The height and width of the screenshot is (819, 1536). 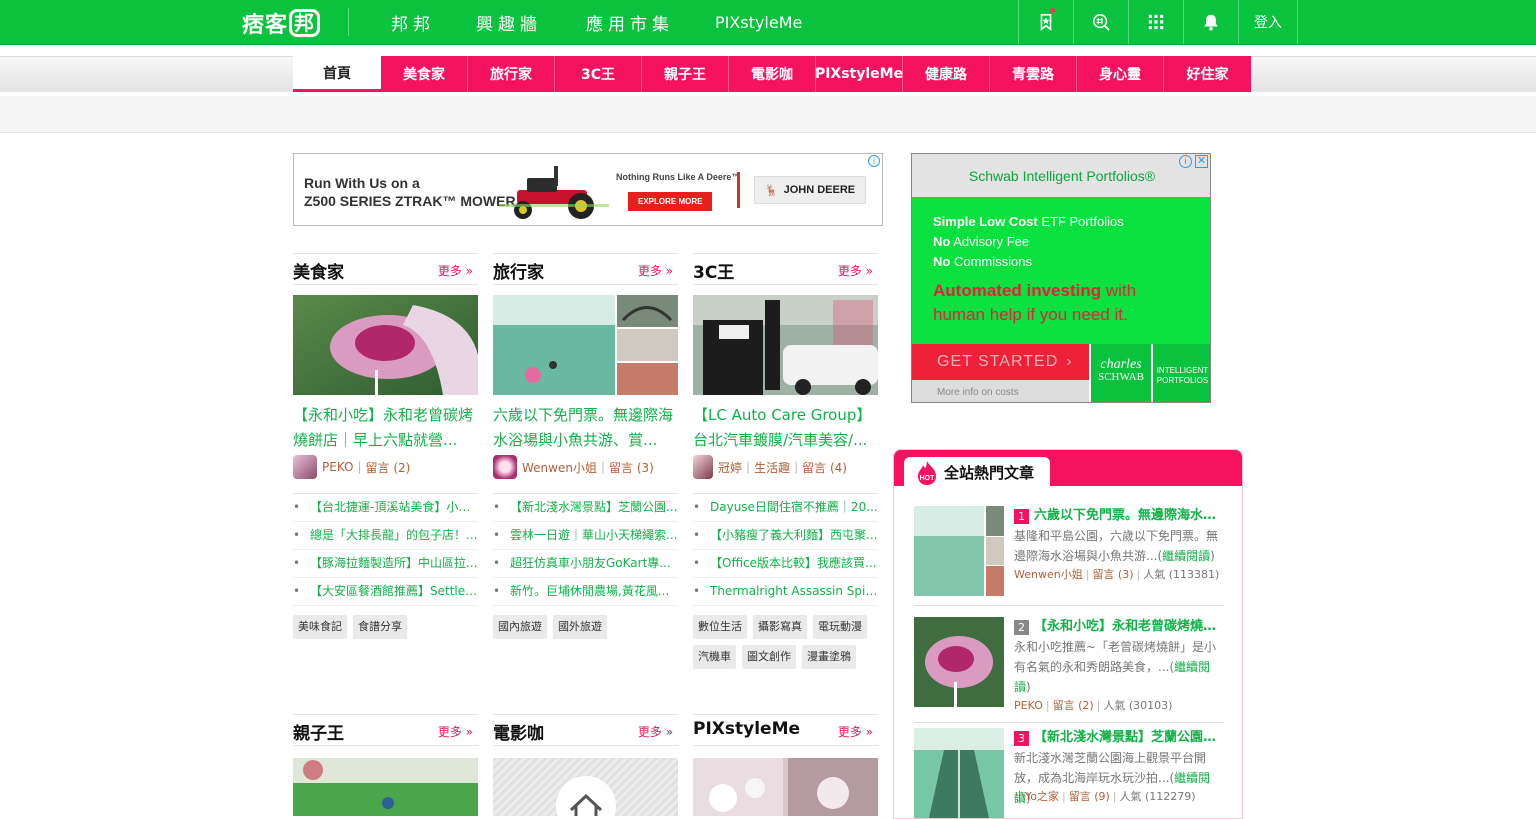 What do you see at coordinates (630, 22) in the screenshot?
I see `topnav-app-market: 應用市集` at bounding box center [630, 22].